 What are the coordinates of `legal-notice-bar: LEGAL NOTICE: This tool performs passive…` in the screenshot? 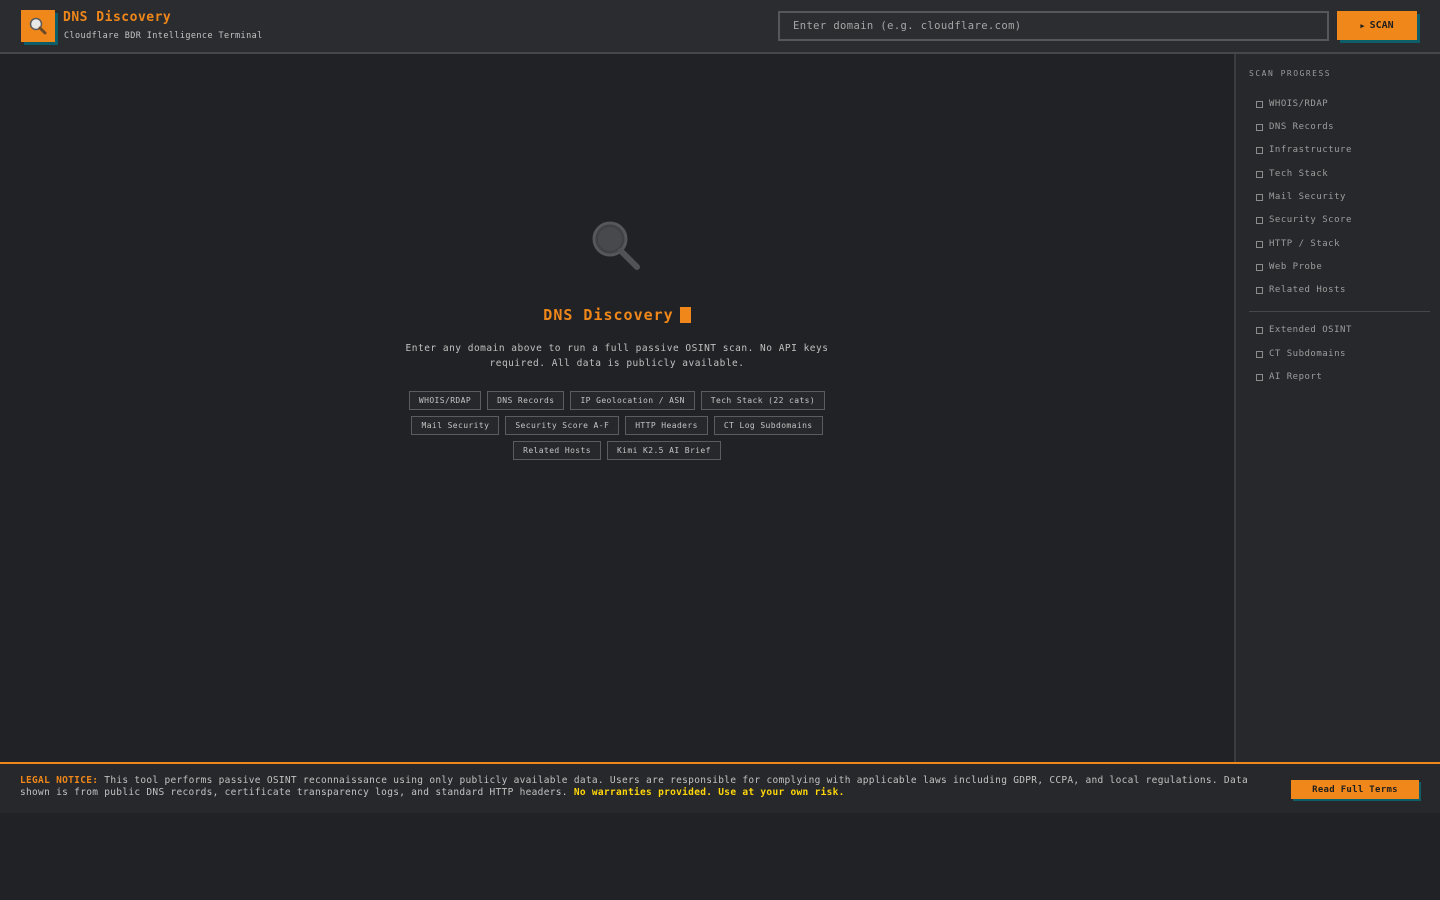 It's located at (720, 787).